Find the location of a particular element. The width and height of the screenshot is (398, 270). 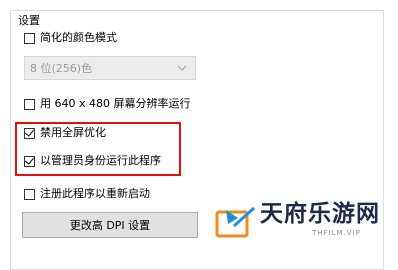

run-as-admin-label: 以管理员身份运行此程序 is located at coordinates (100, 160).